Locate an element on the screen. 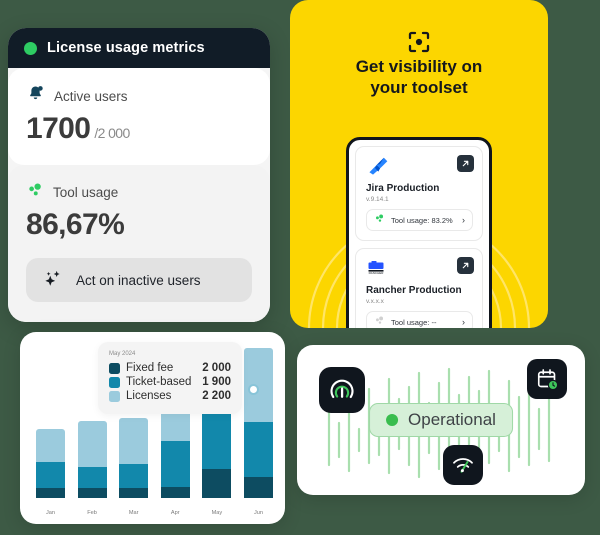  tooltip-row: Licenses 2 200 is located at coordinates (170, 396).